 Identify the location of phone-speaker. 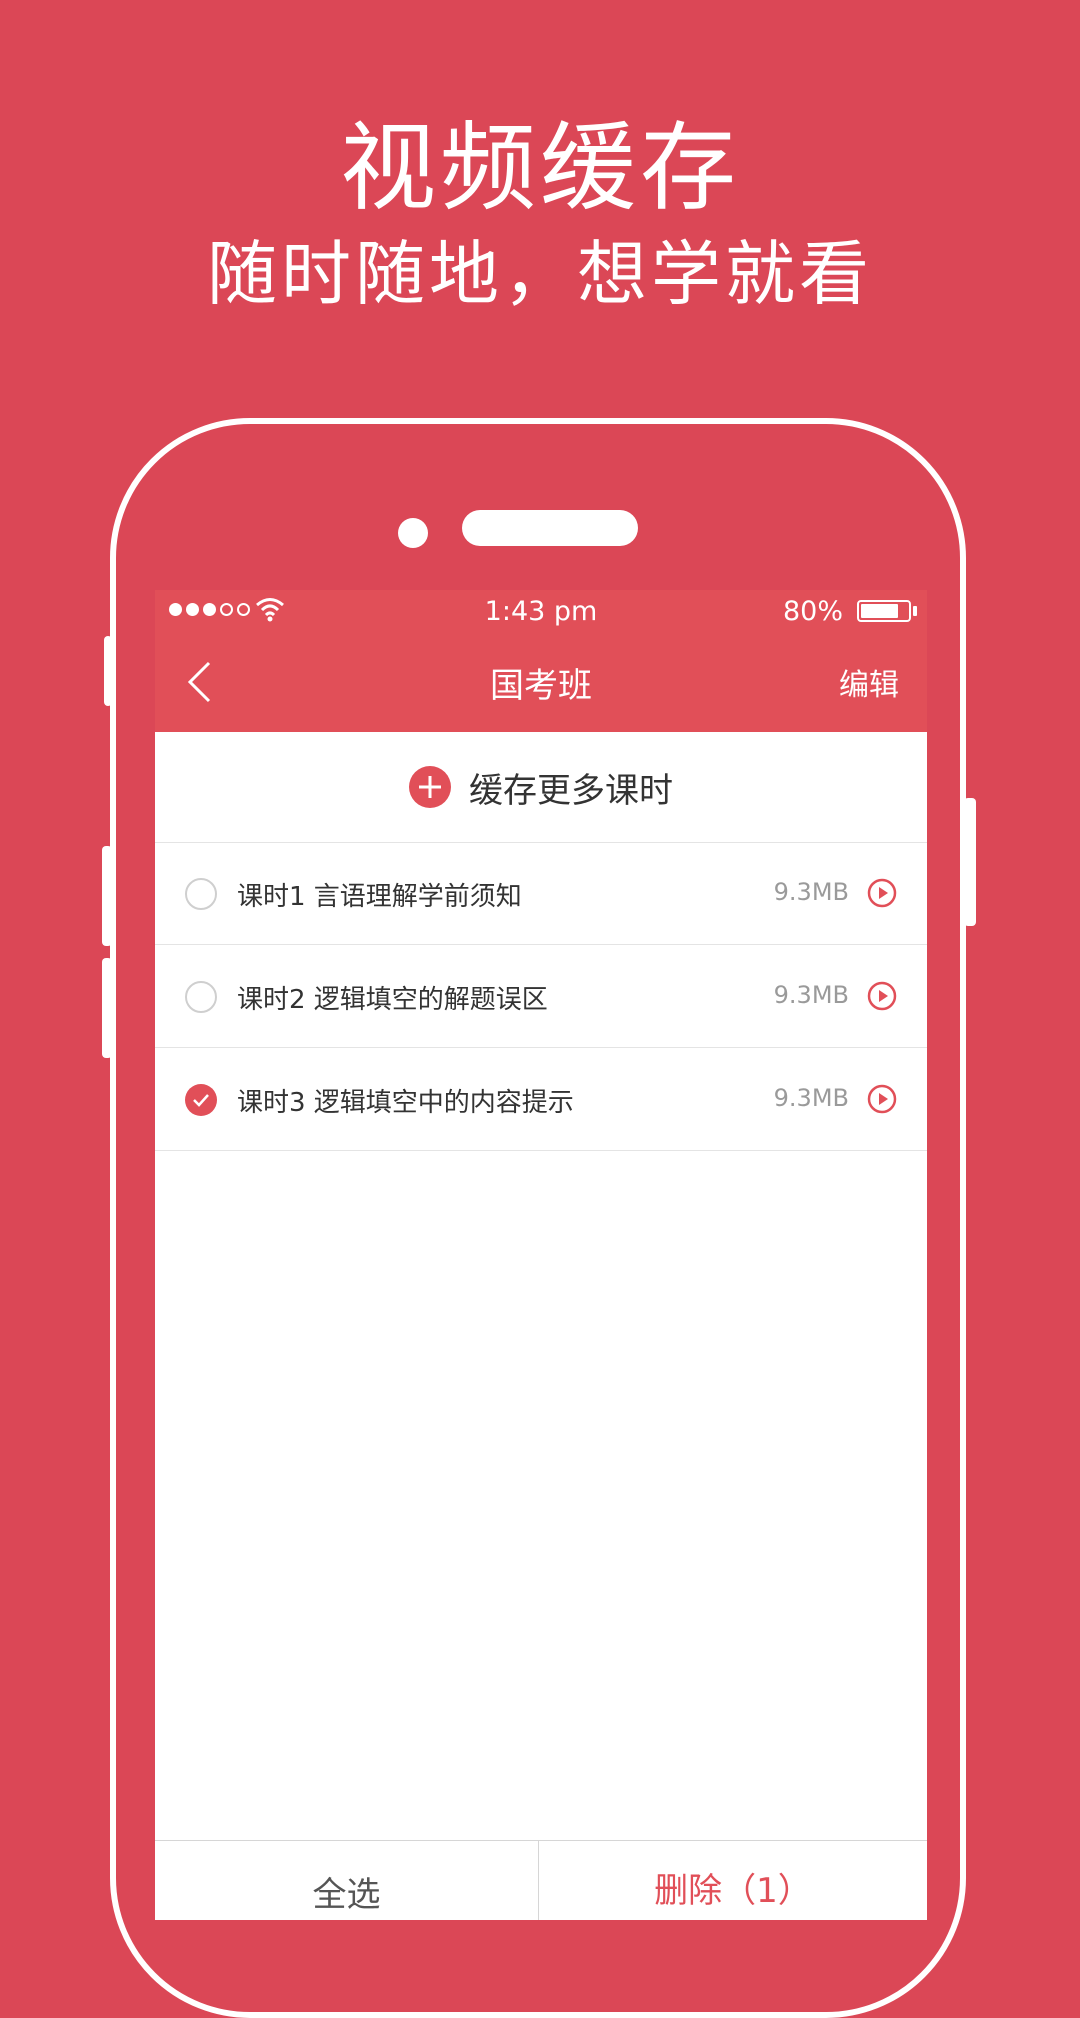
(550, 528).